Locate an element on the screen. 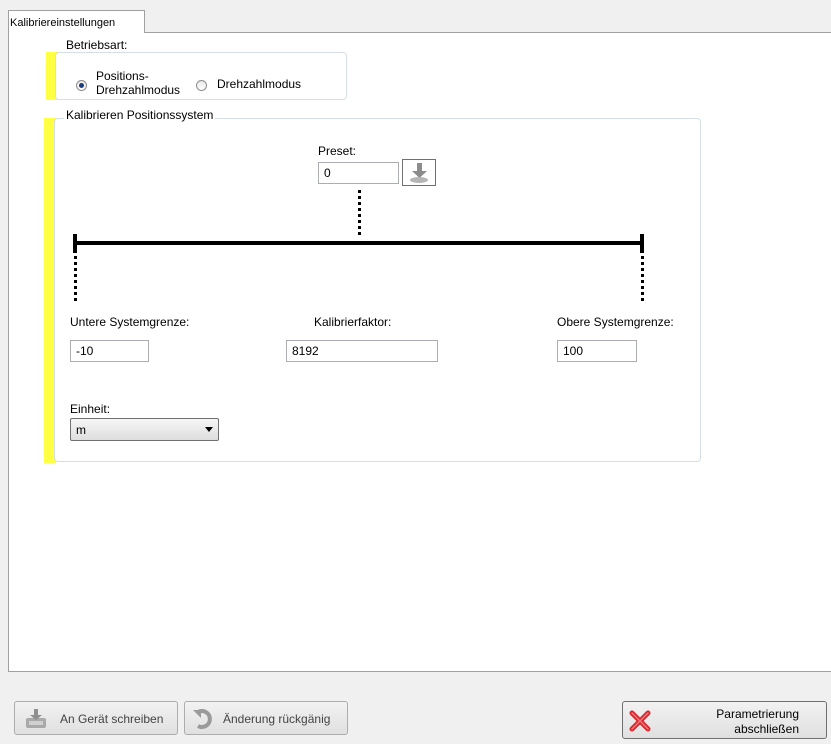 The width and height of the screenshot is (831, 744). radio-positions-drehzahlmodus is located at coordinates (81, 85).